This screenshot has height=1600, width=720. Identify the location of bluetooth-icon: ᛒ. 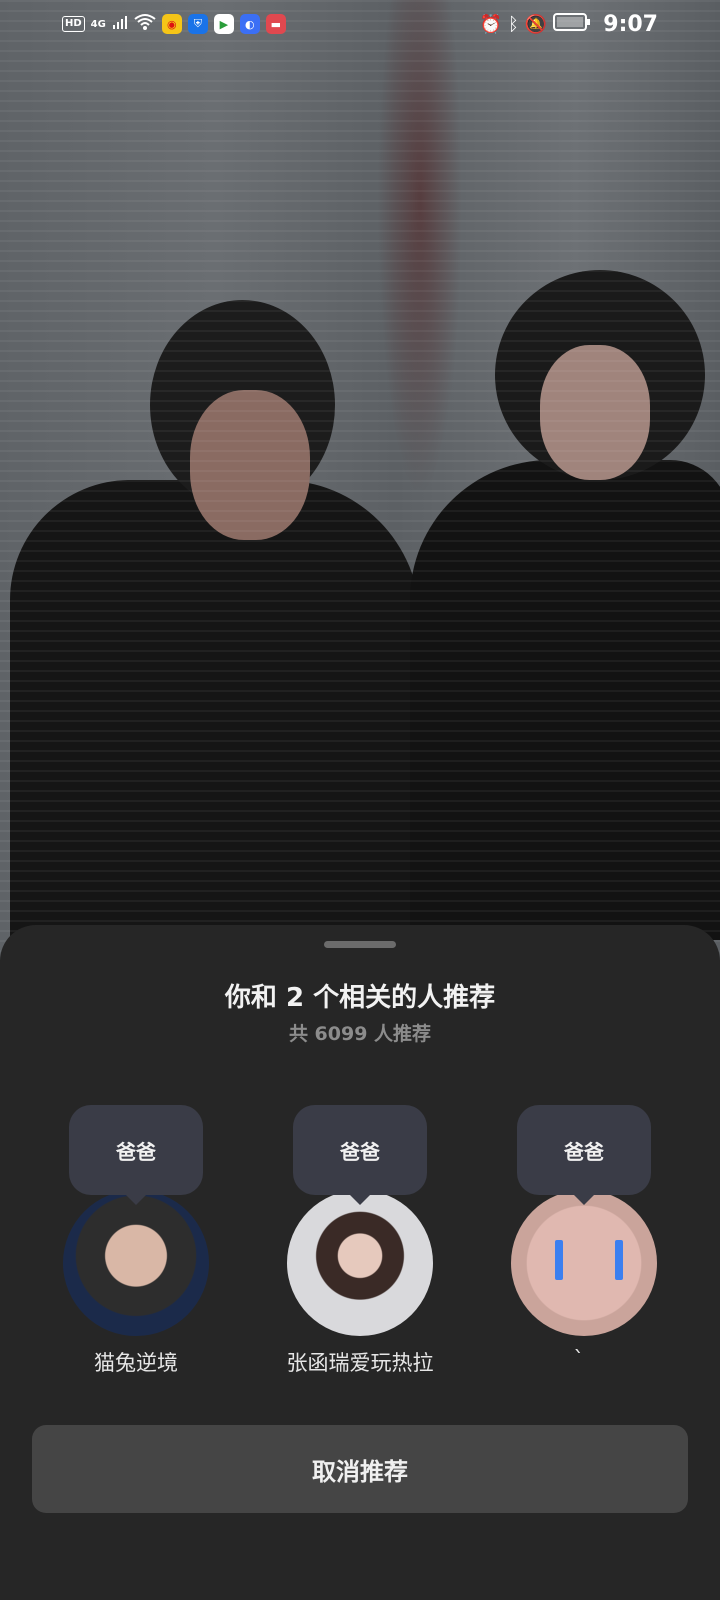
(513, 24).